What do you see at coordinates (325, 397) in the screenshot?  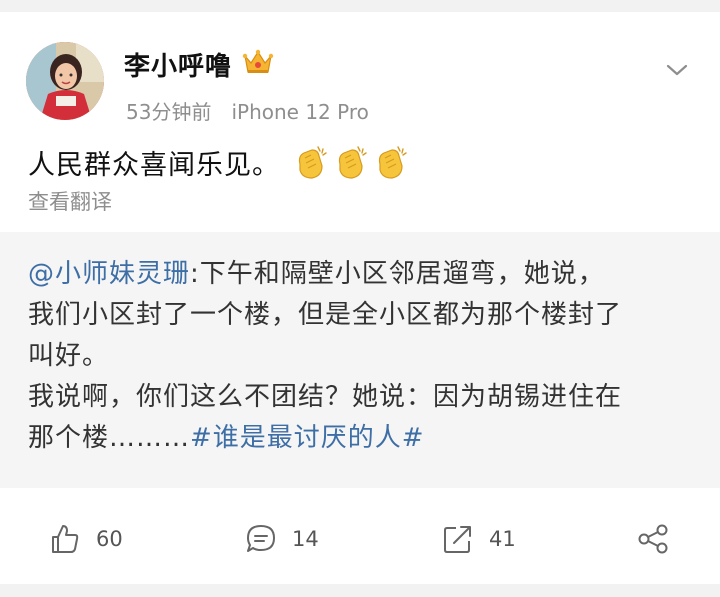 I see `repost-line-4: 我说啊，你们这么不团结？她说：因为胡锡进住在` at bounding box center [325, 397].